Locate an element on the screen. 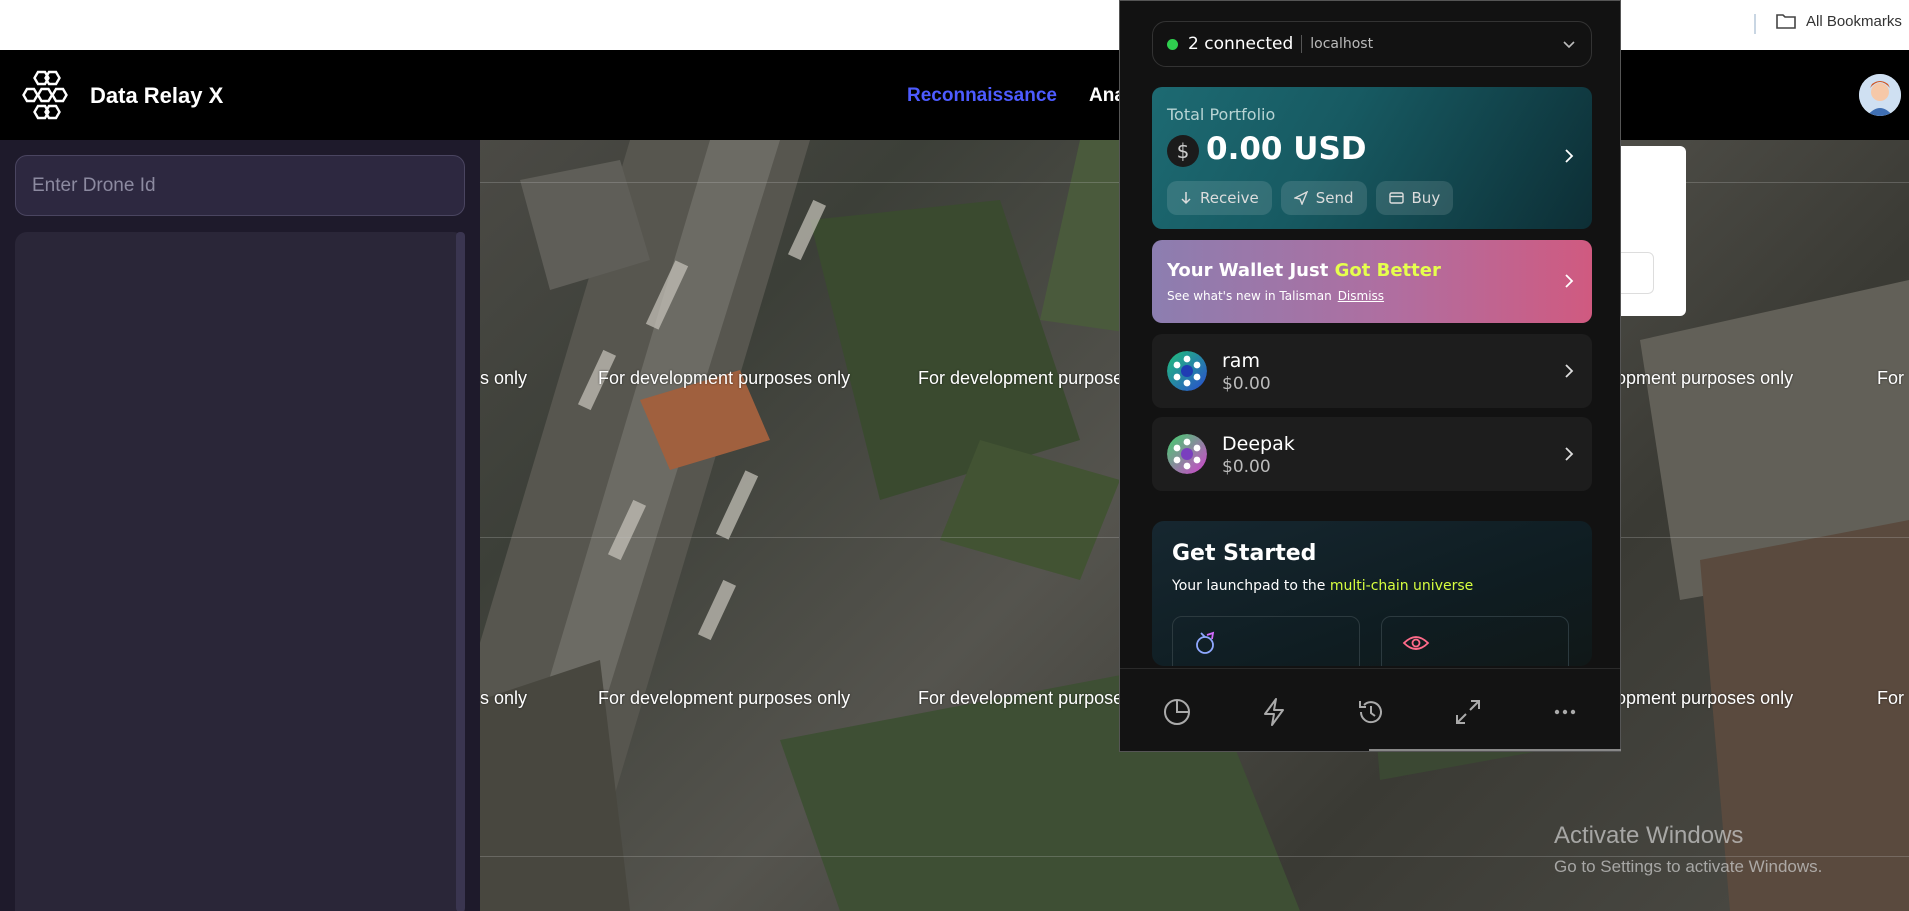  buy-button: Buy is located at coordinates (1414, 198).